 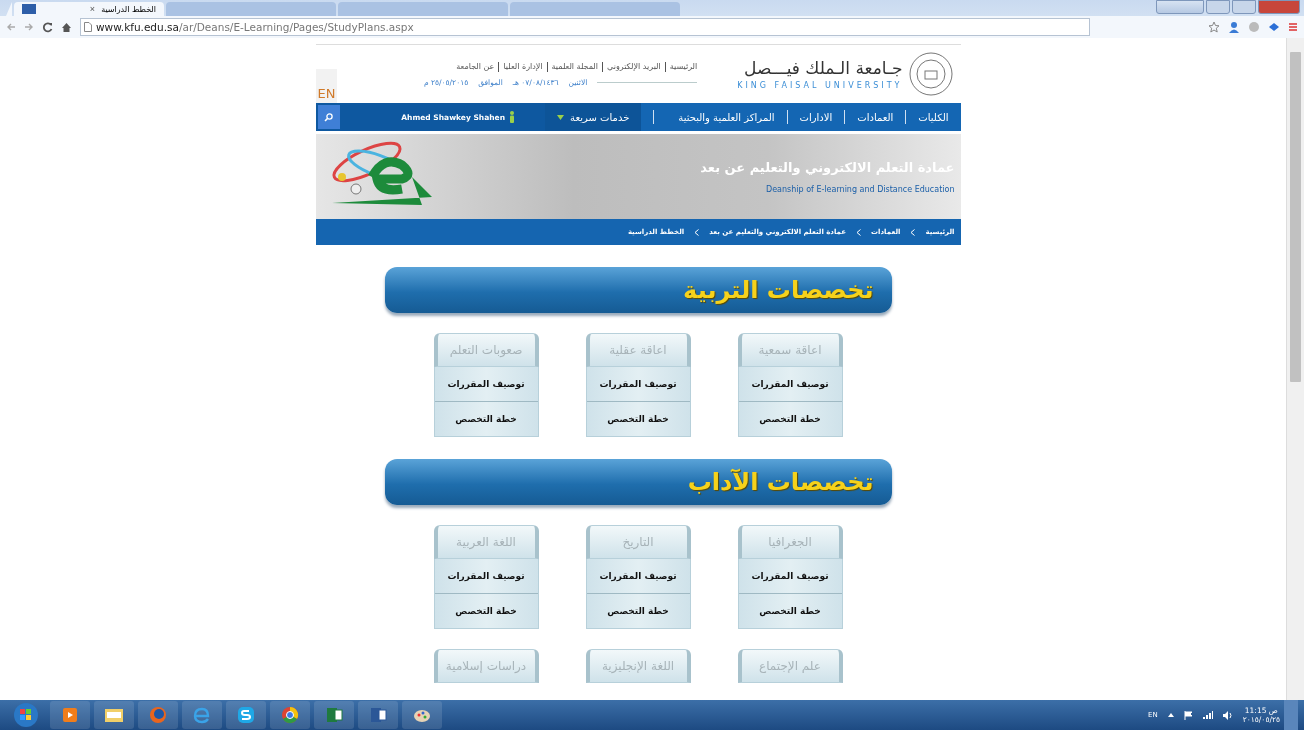 What do you see at coordinates (114, 715) in the screenshot?
I see `folder-icon` at bounding box center [114, 715].